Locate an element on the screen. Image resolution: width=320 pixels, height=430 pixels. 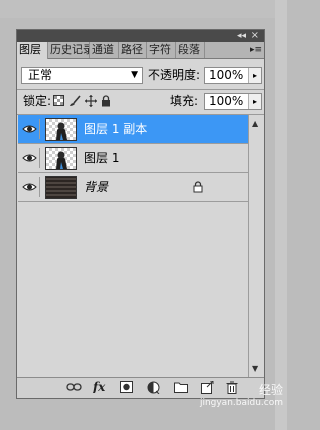
folder-icon is located at coordinates (181, 388).